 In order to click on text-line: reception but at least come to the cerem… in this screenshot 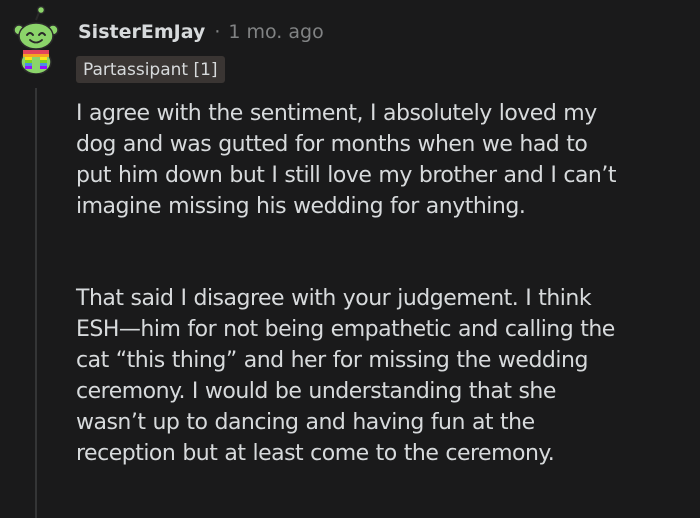, I will do `click(315, 453)`.